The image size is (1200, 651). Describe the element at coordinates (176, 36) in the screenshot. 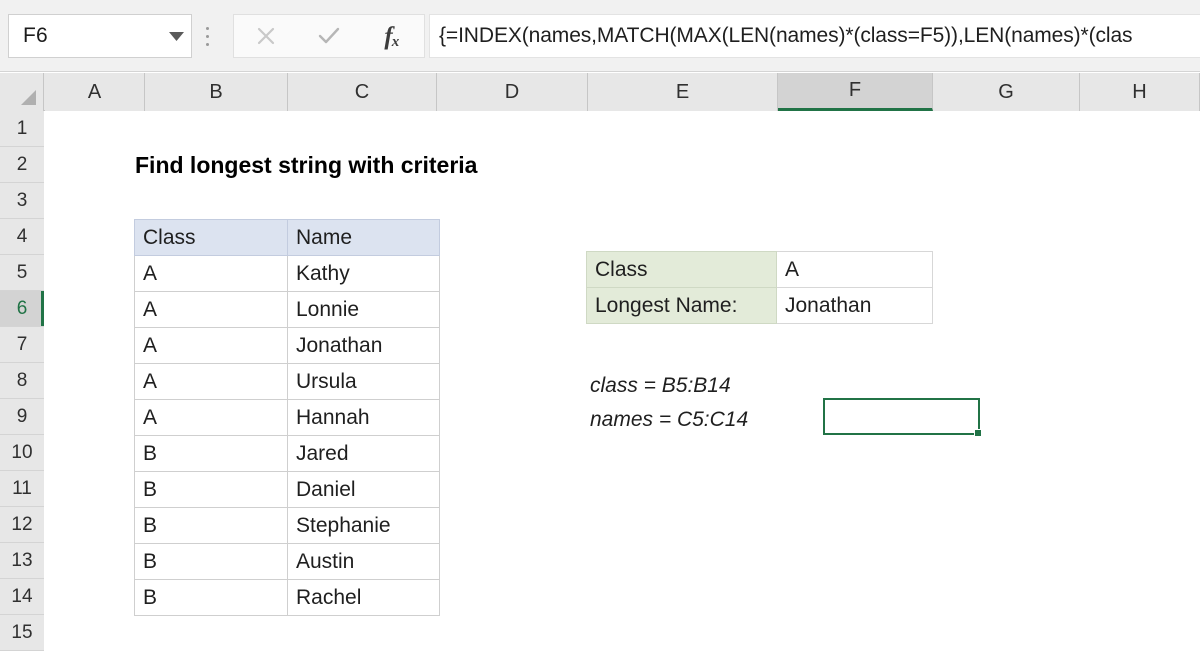

I see `chevron-down-icon` at that location.